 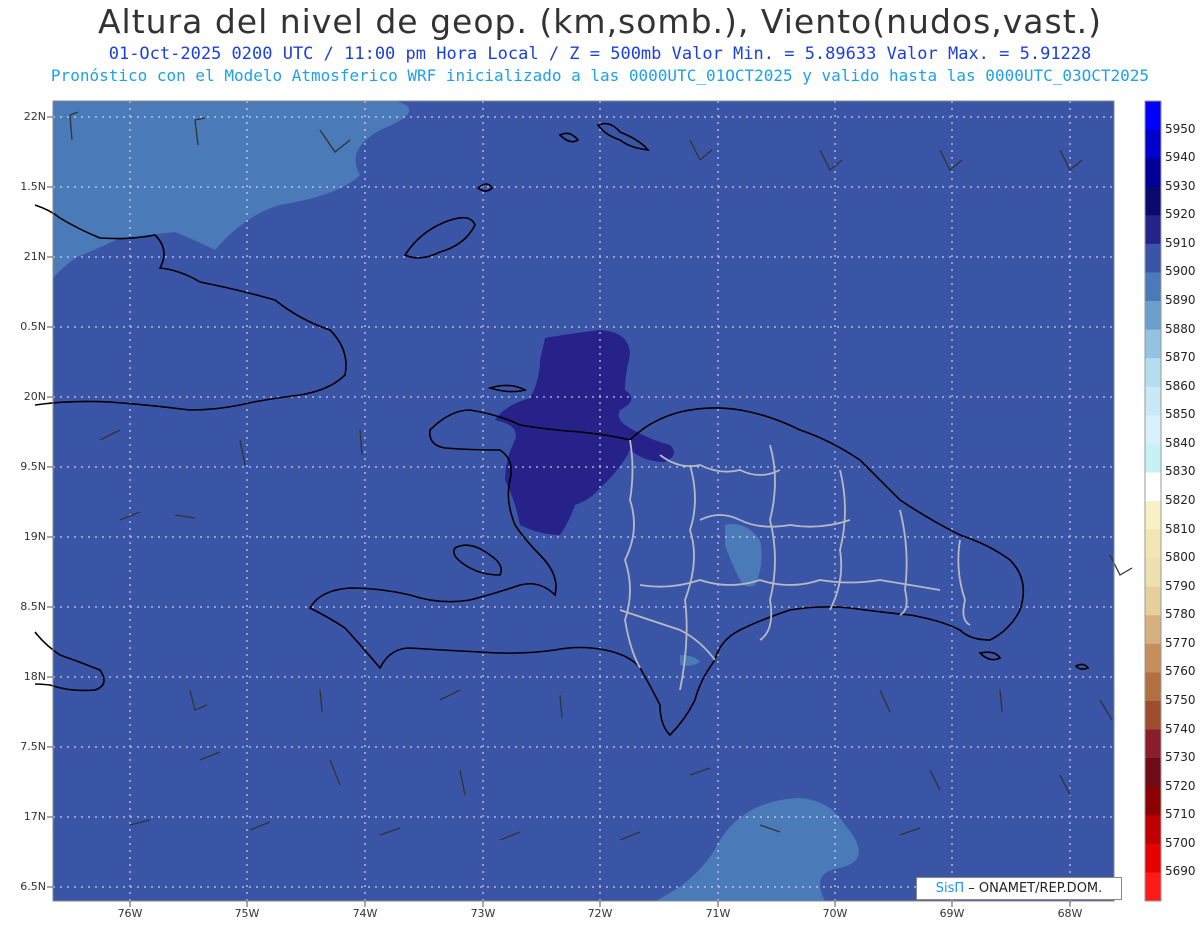 I want to click on lat-label-20-5n: 0.5N, so click(x=33, y=326).